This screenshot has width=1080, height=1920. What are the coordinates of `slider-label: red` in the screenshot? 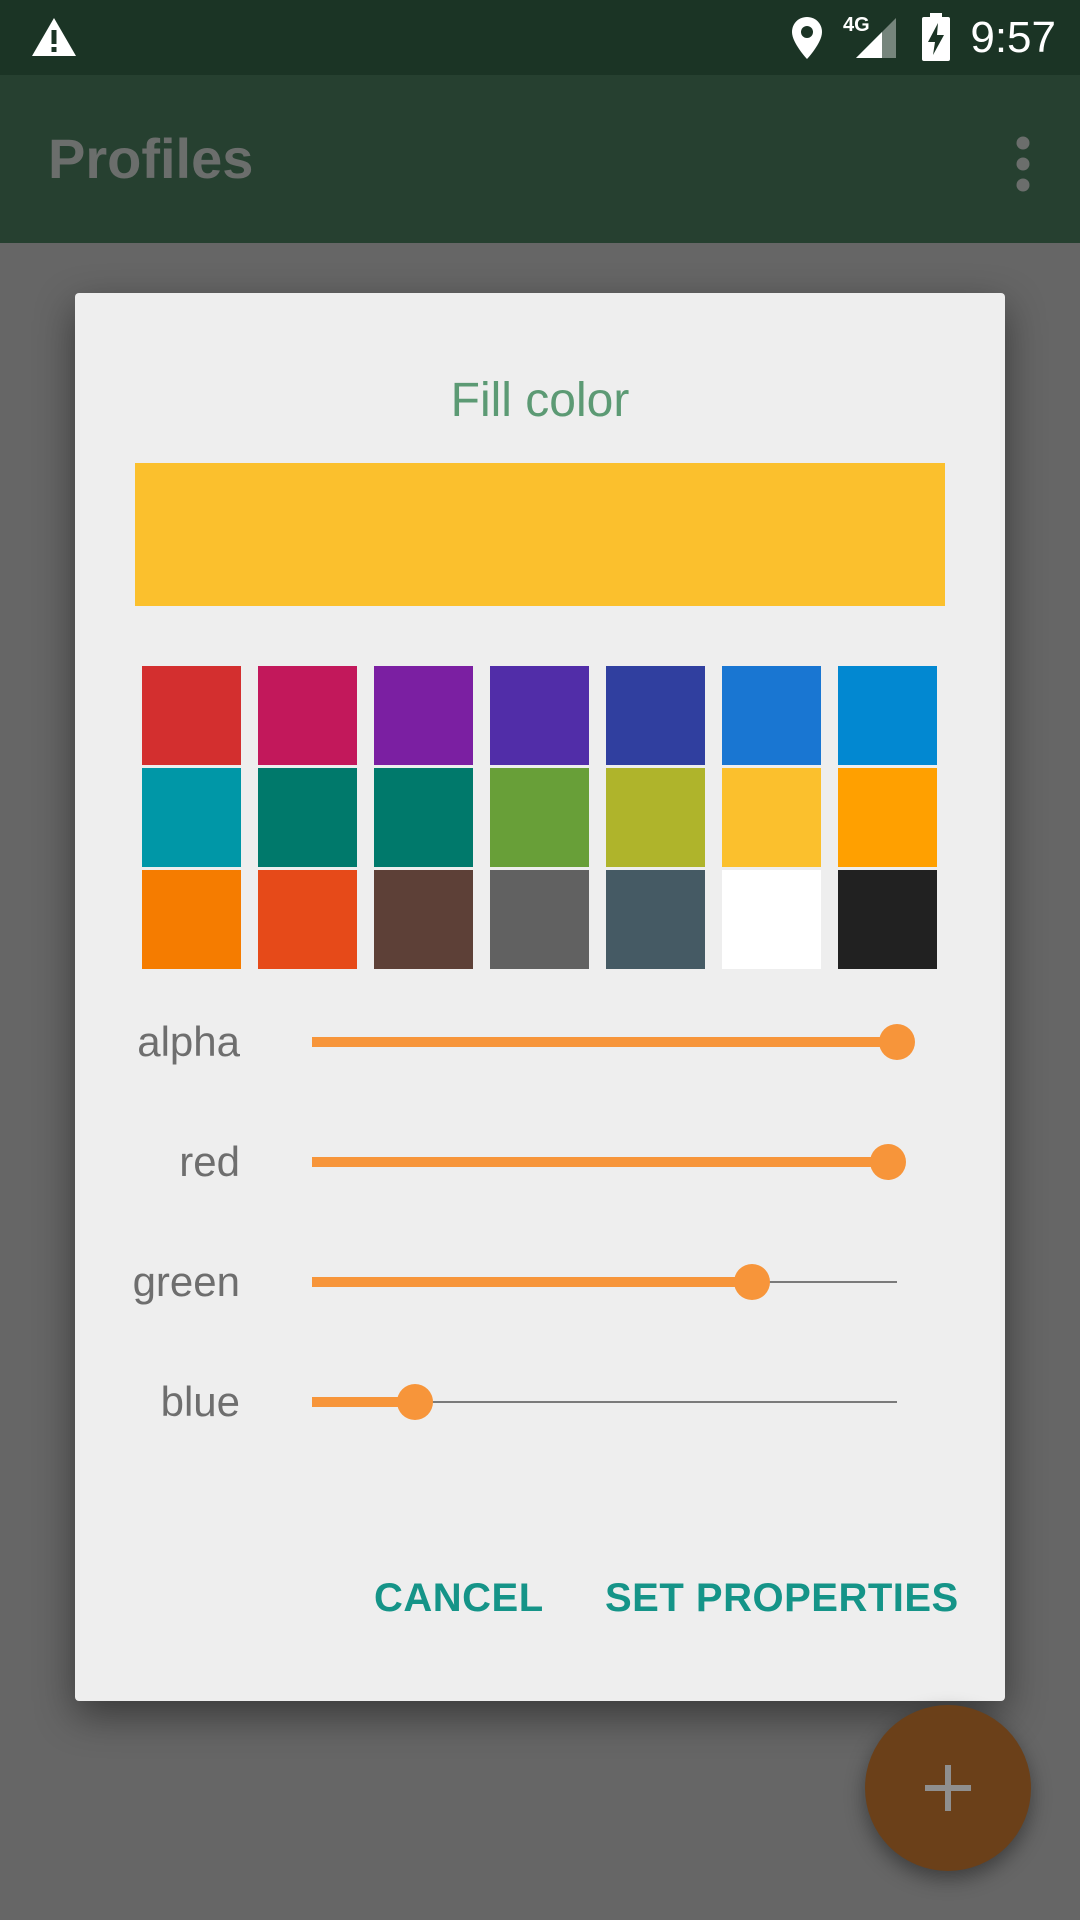 It's located at (209, 1161).